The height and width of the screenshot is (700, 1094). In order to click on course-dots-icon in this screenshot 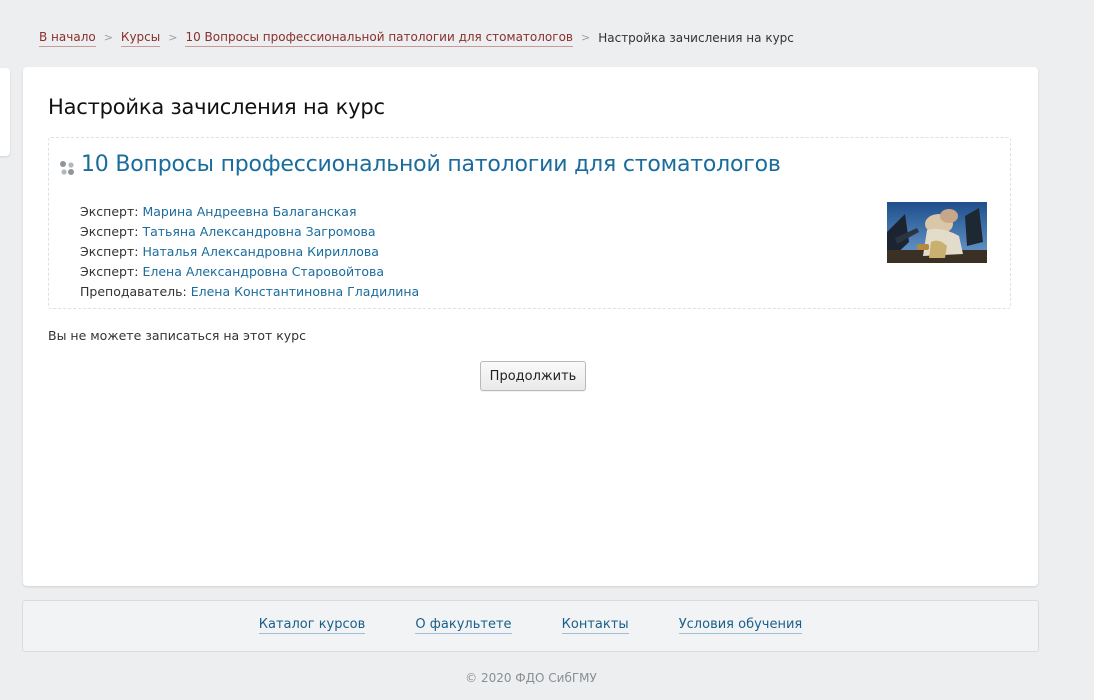, I will do `click(67, 168)`.